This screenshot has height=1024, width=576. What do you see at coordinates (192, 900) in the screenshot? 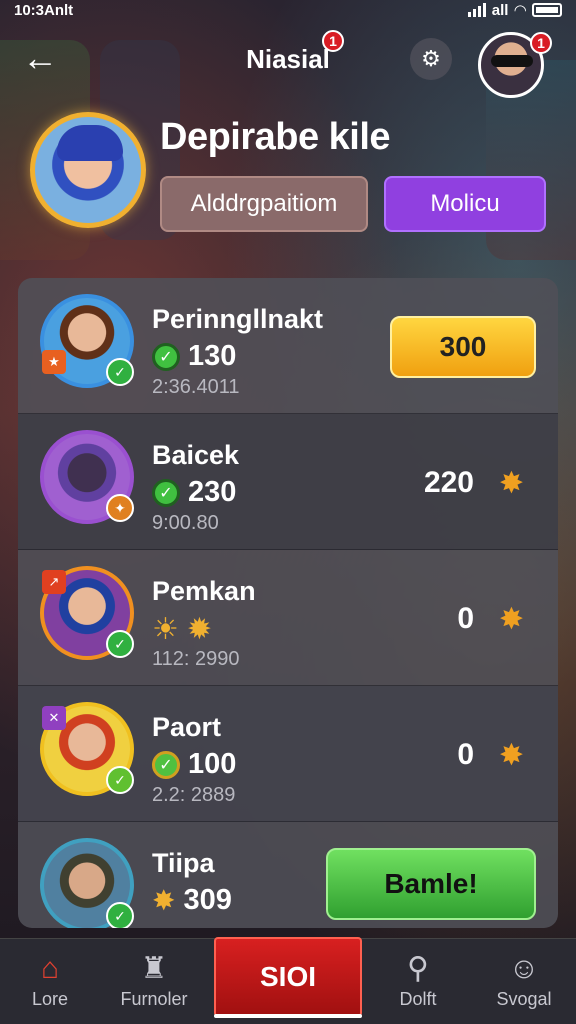
I see `player-score: ✸ 309` at bounding box center [192, 900].